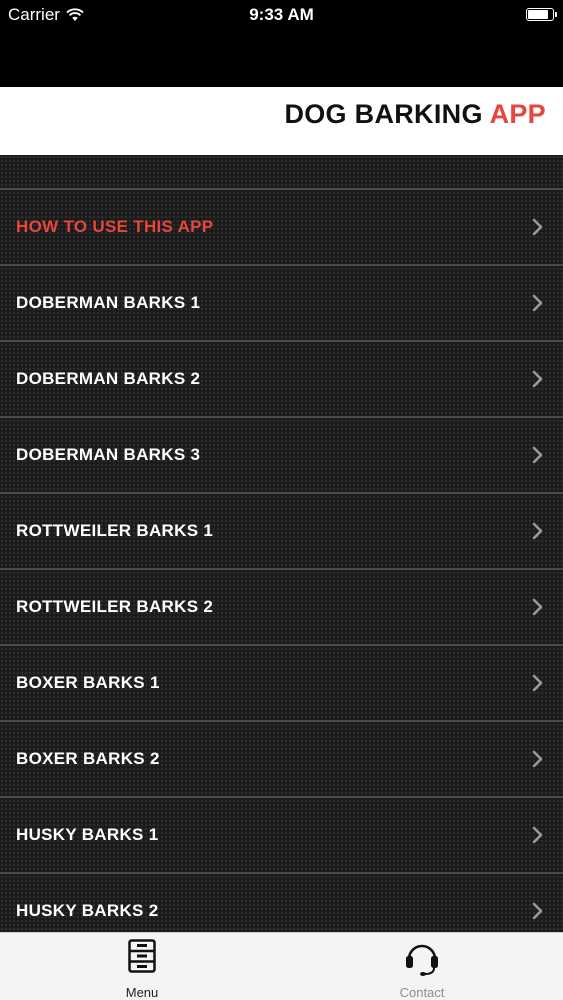 The image size is (563, 1000). I want to click on menu-item-label: DOBERMAN BARKS 3, so click(108, 454).